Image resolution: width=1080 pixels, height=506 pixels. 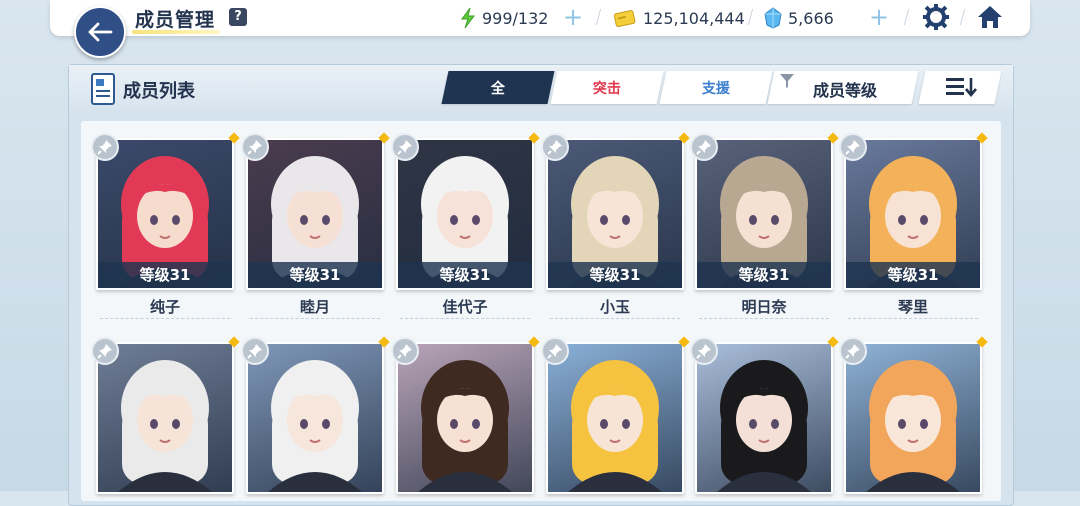 I want to click on member-name: 明日奈, so click(x=764, y=307).